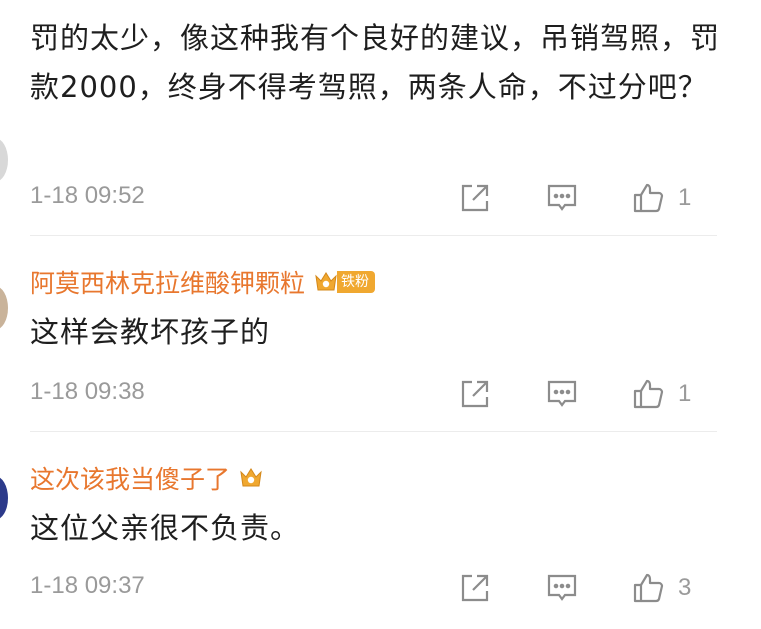 This screenshot has height=629, width=761. What do you see at coordinates (685, 587) in the screenshot?
I see `like-count: 3` at bounding box center [685, 587].